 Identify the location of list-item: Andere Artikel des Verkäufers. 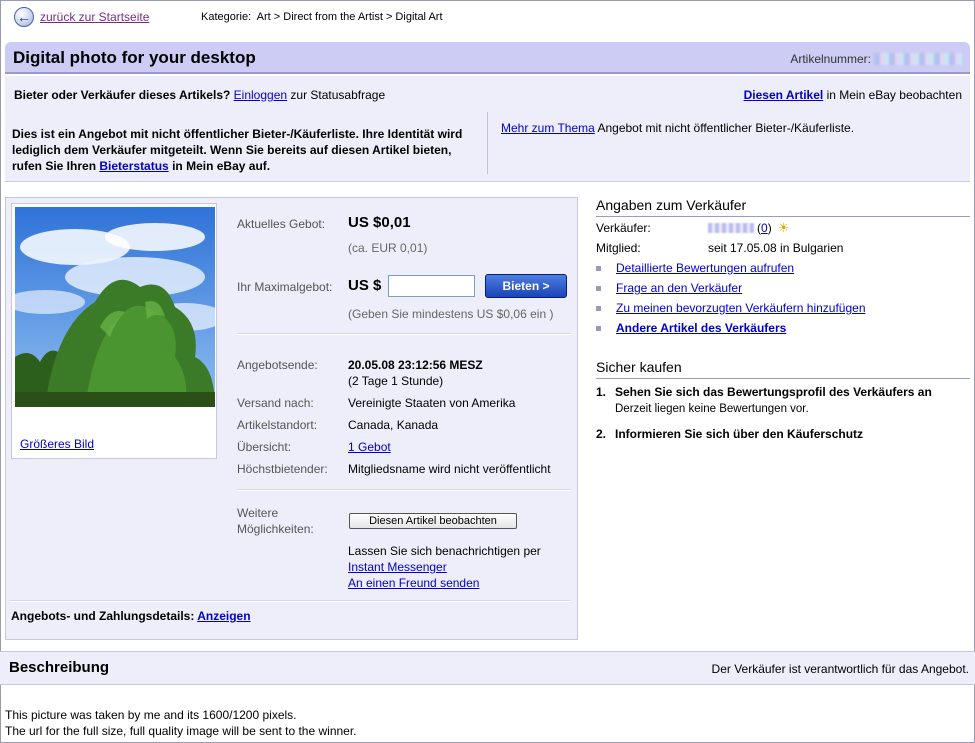
(783, 327).